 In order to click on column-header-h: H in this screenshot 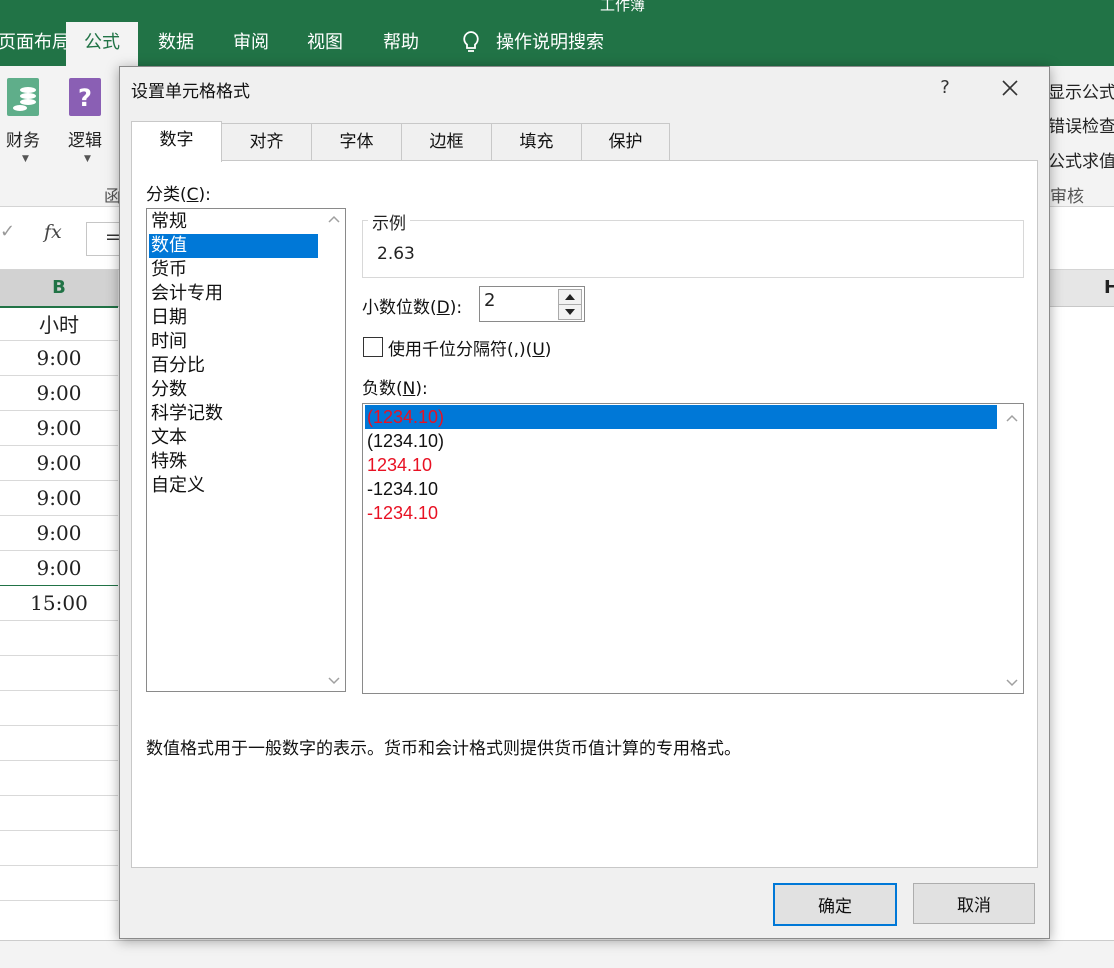, I will do `click(1109, 288)`.